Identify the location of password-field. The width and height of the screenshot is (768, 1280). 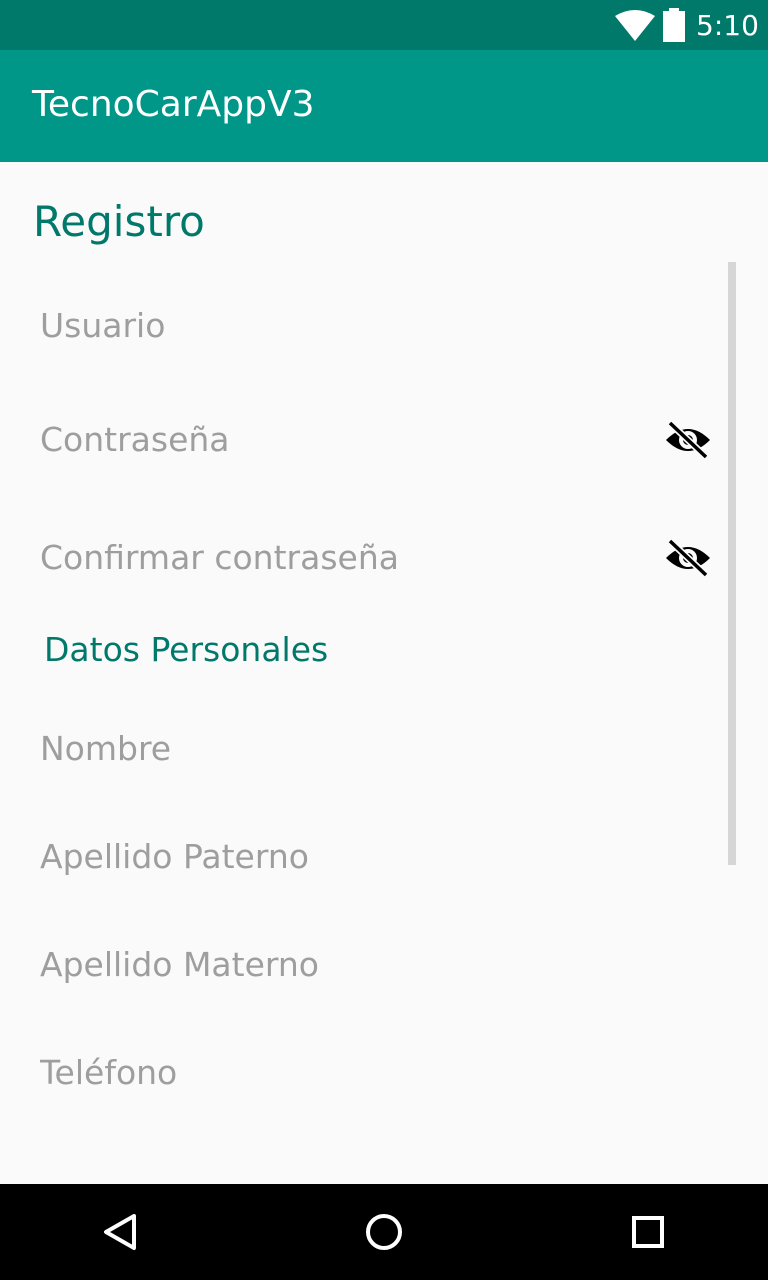
(360, 440).